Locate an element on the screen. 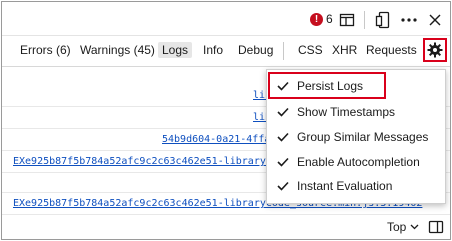 This screenshot has height=241, width=452. gear-icon is located at coordinates (435, 50).